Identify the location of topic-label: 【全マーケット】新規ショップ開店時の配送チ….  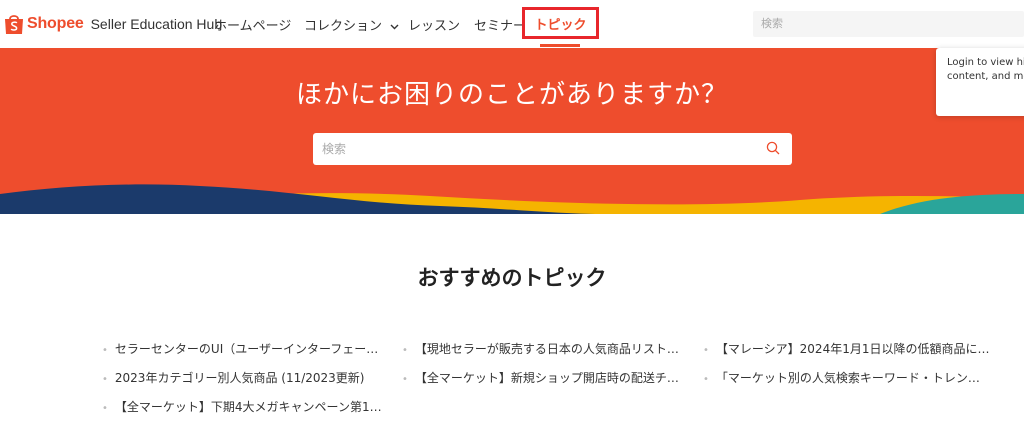
(546, 378).